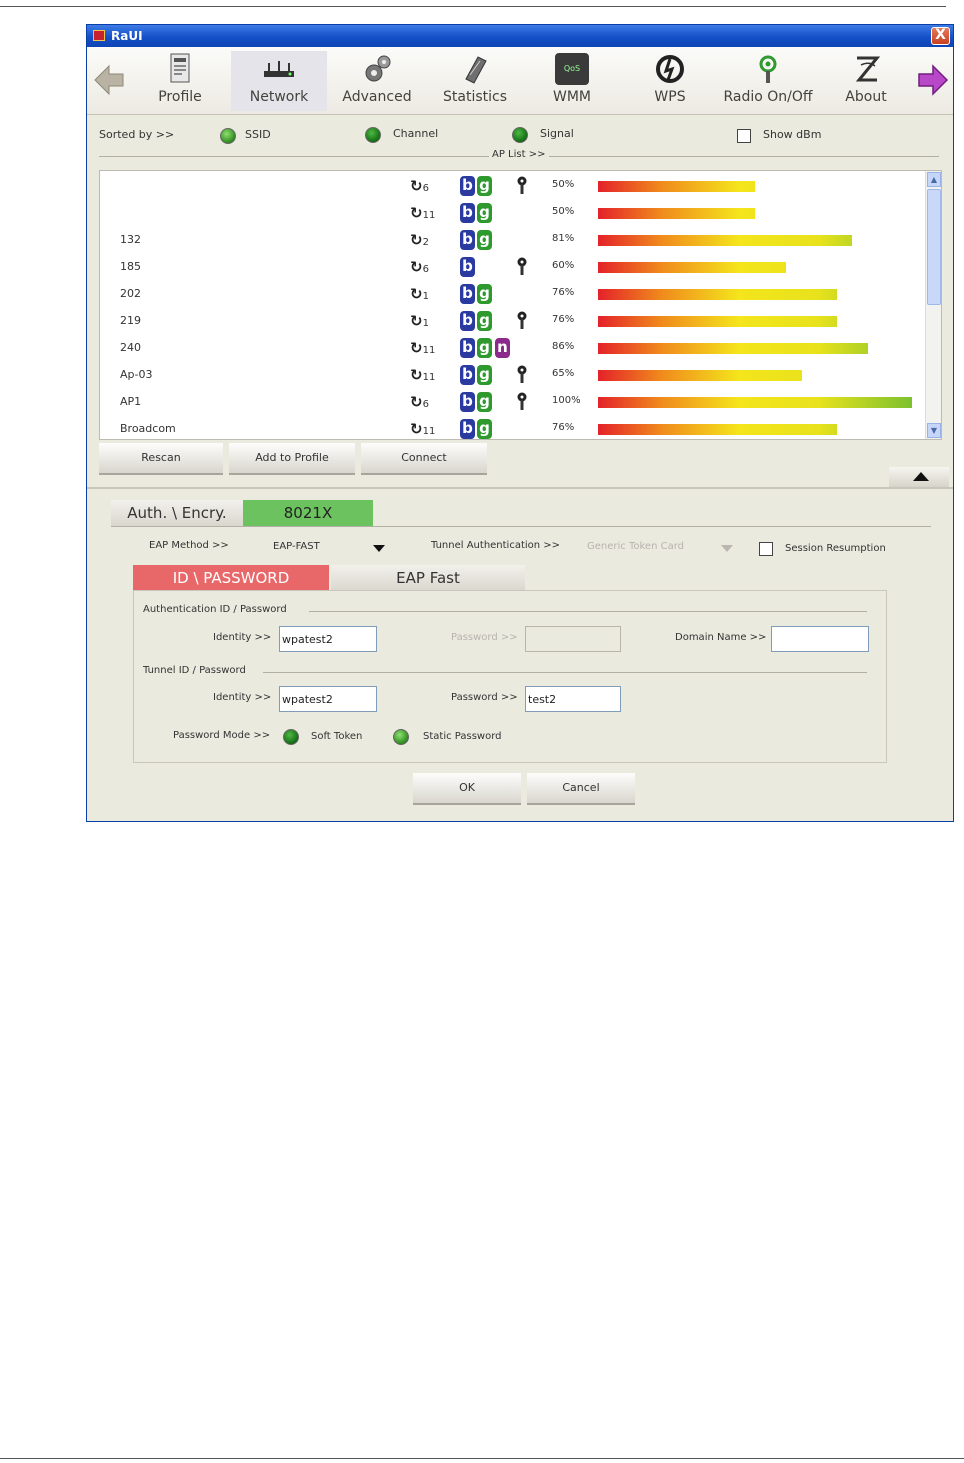 The height and width of the screenshot is (1463, 964). What do you see at coordinates (866, 97) in the screenshot?
I see `toolbar-about-label: About` at bounding box center [866, 97].